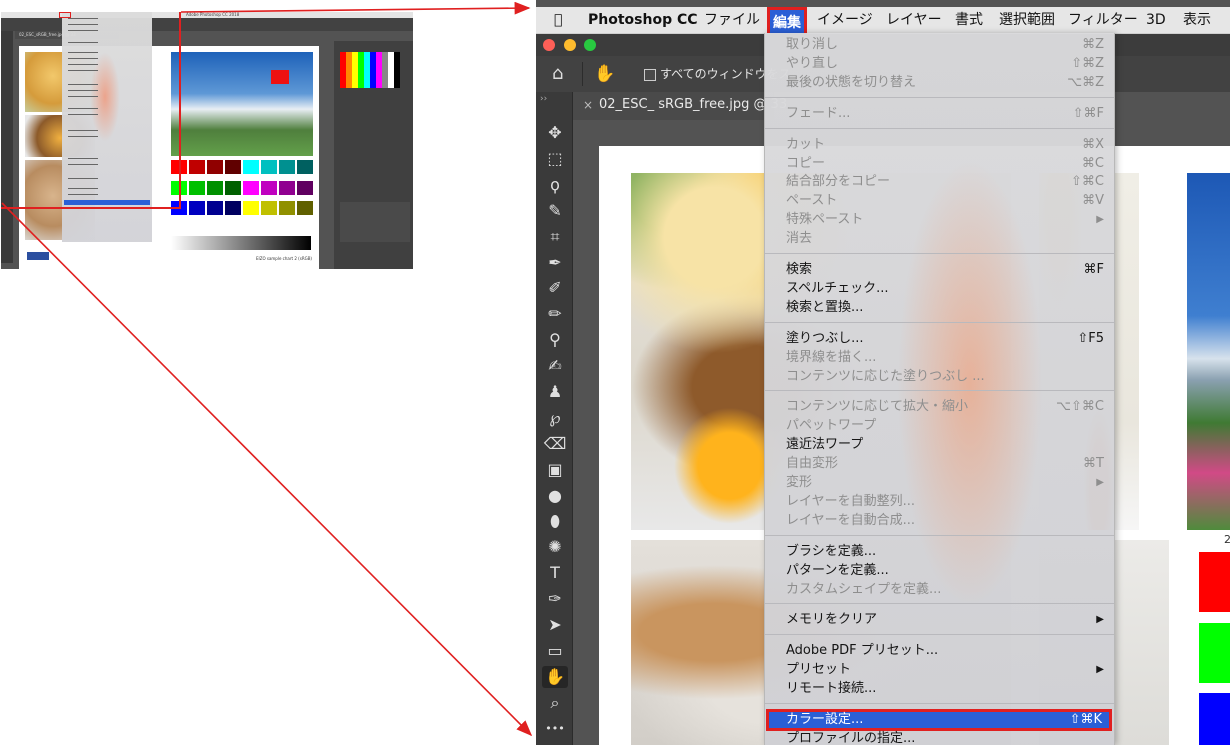 This screenshot has height=745, width=1230. I want to click on edit-menu-item: 変形 ▶, so click(939, 482).